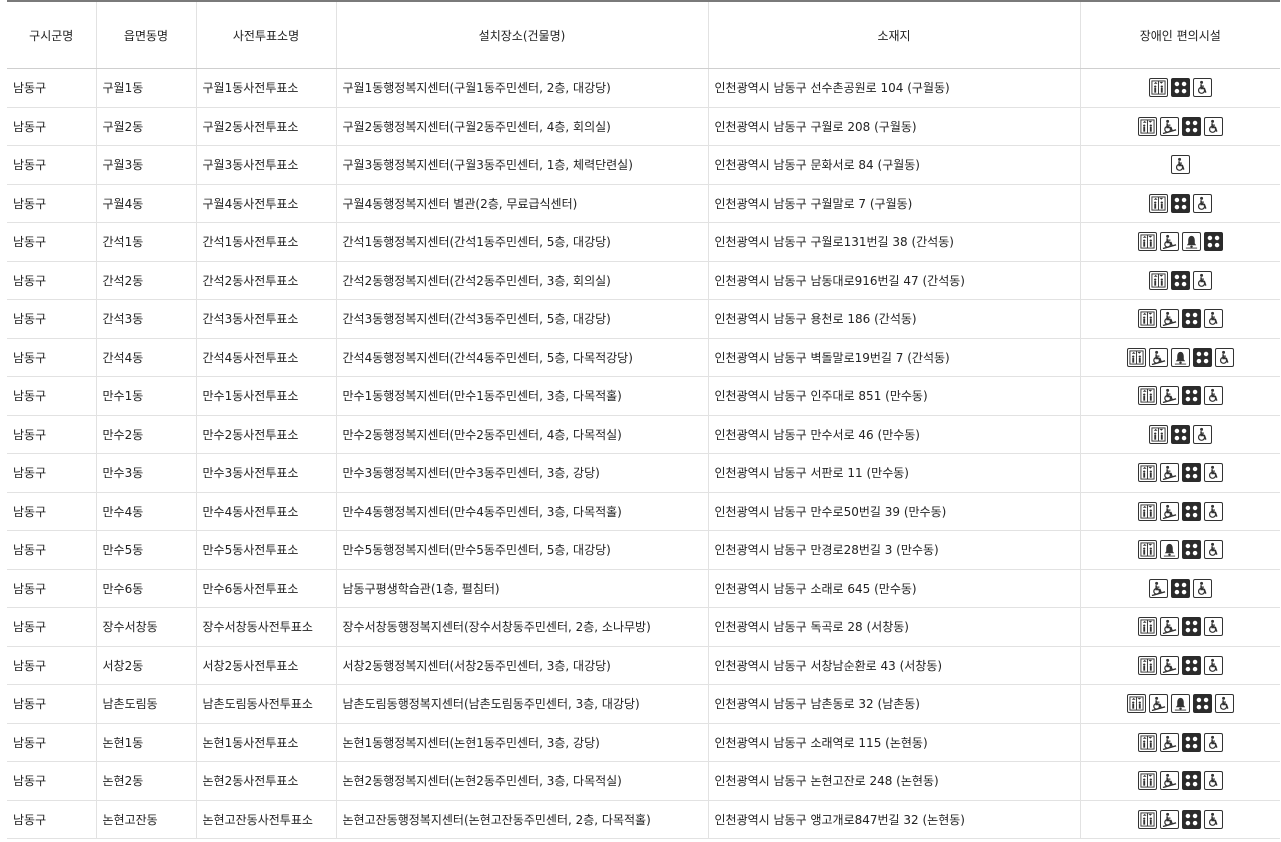 This screenshot has height=842, width=1281. What do you see at coordinates (521, 396) in the screenshot?
I see `cell-place: 만수1동행정복지센터(만수1동주민센터, 3층, 다목적홀)` at bounding box center [521, 396].